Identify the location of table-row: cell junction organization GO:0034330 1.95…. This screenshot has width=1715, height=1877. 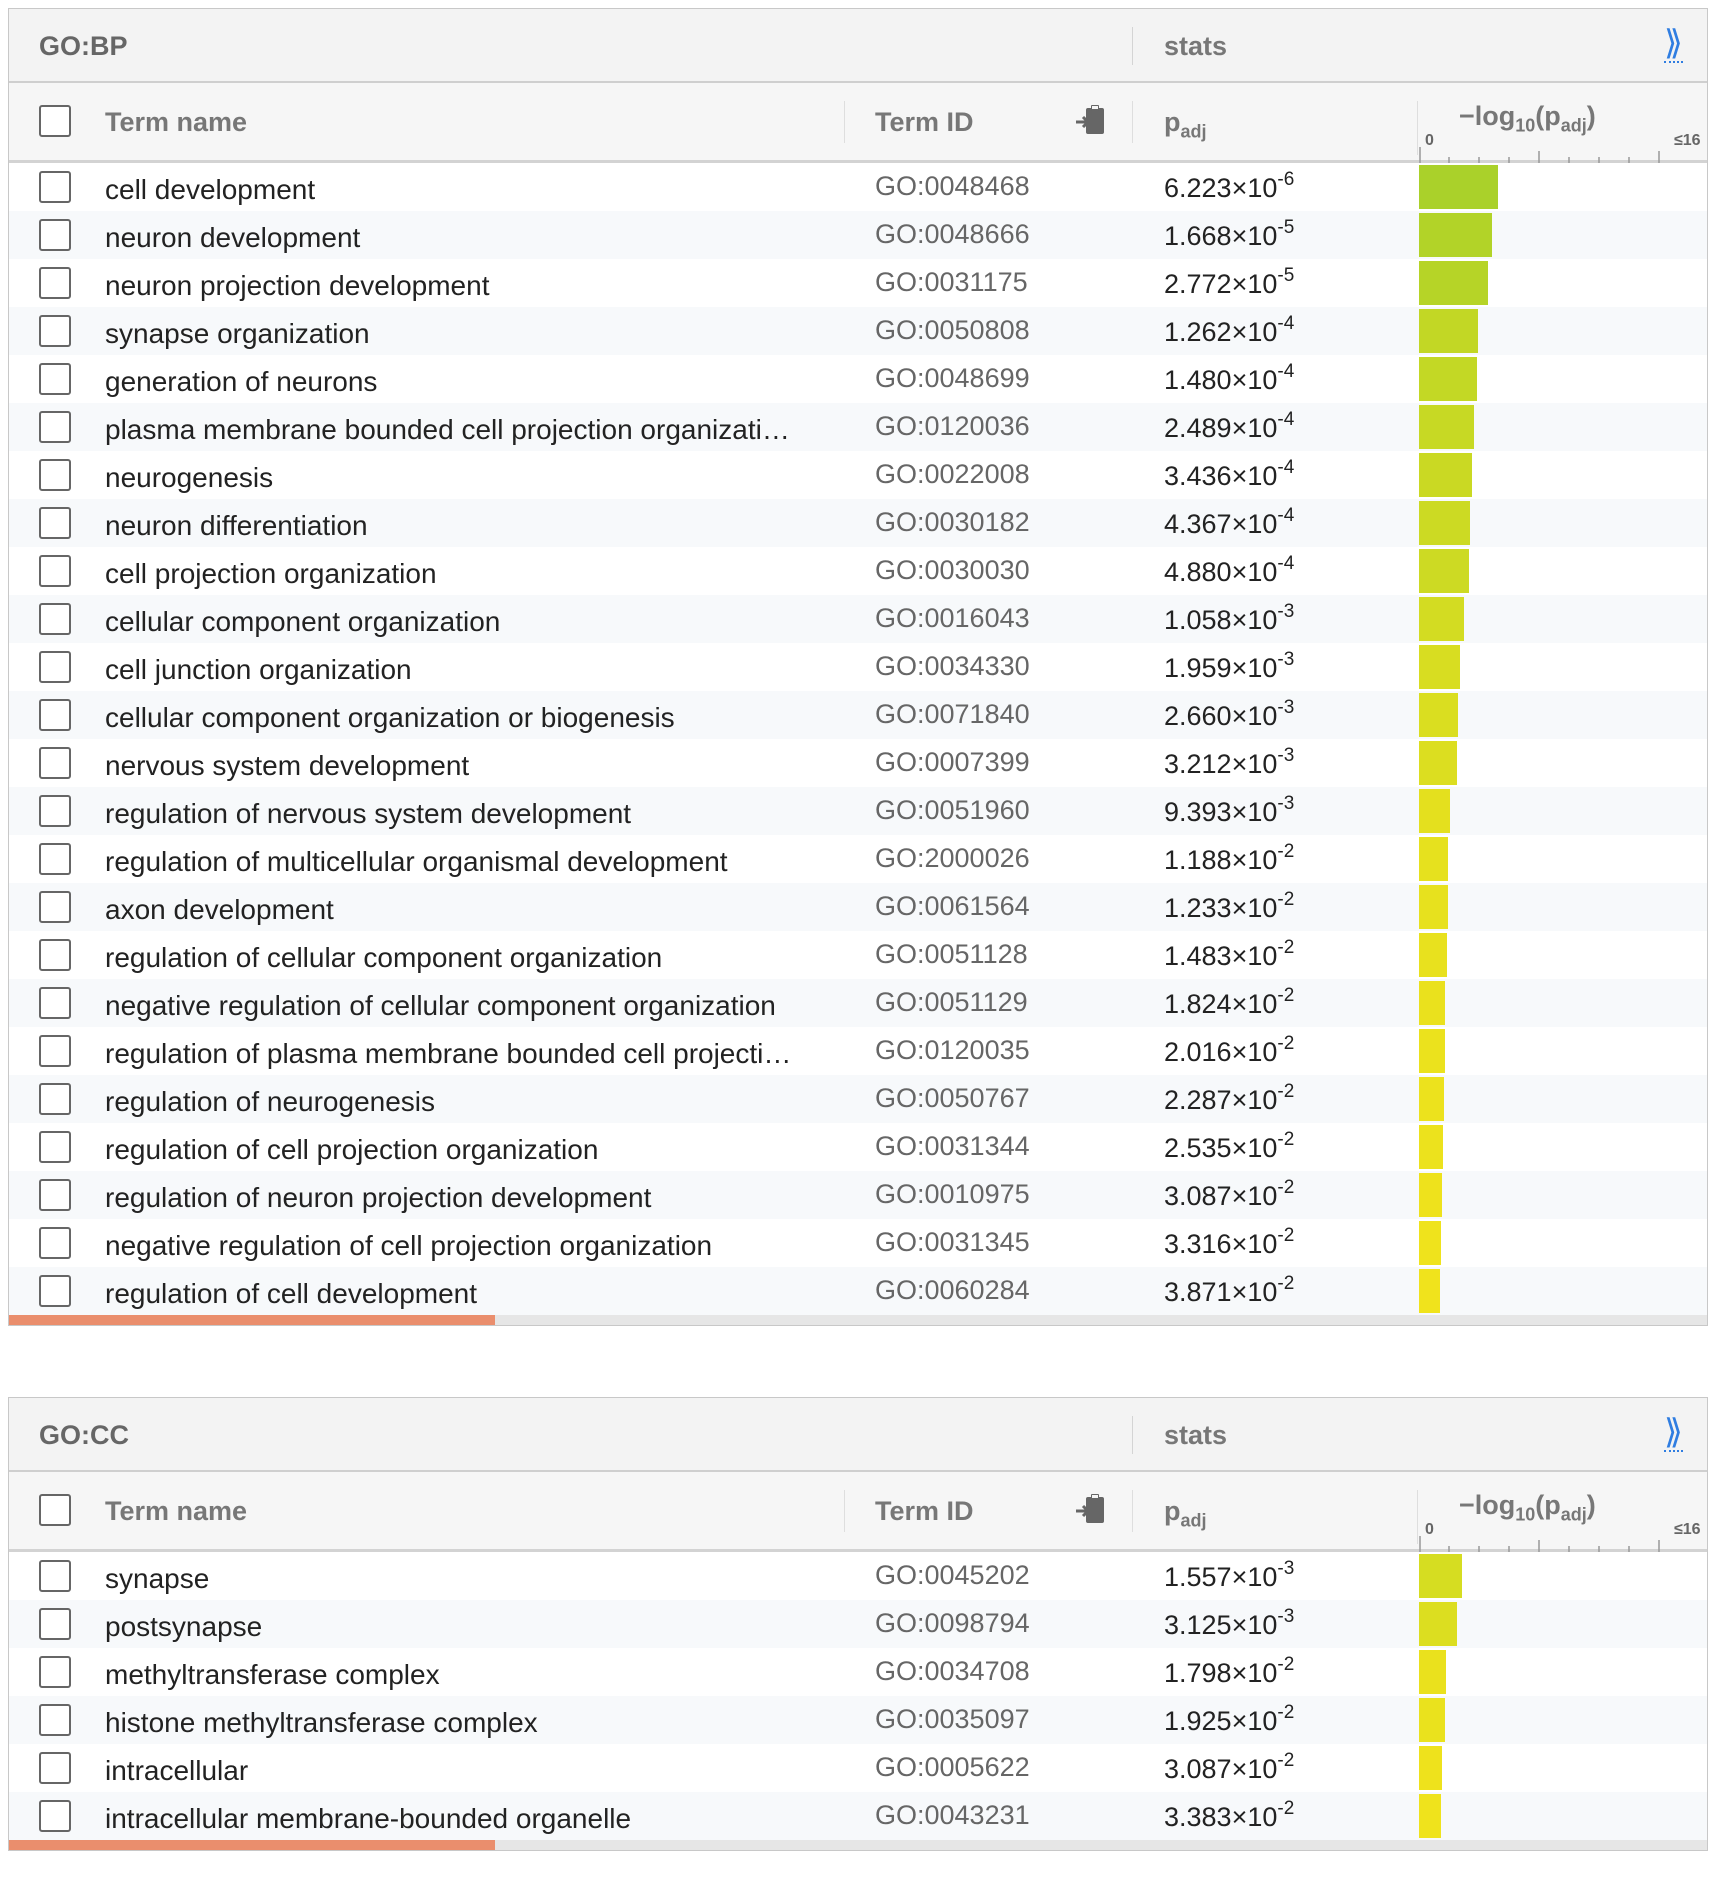
(858, 667).